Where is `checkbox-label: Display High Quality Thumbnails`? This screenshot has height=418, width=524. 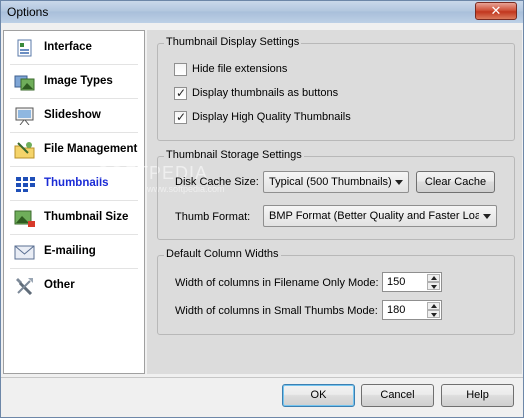
checkbox-label: Display High Quality Thumbnails is located at coordinates (271, 117).